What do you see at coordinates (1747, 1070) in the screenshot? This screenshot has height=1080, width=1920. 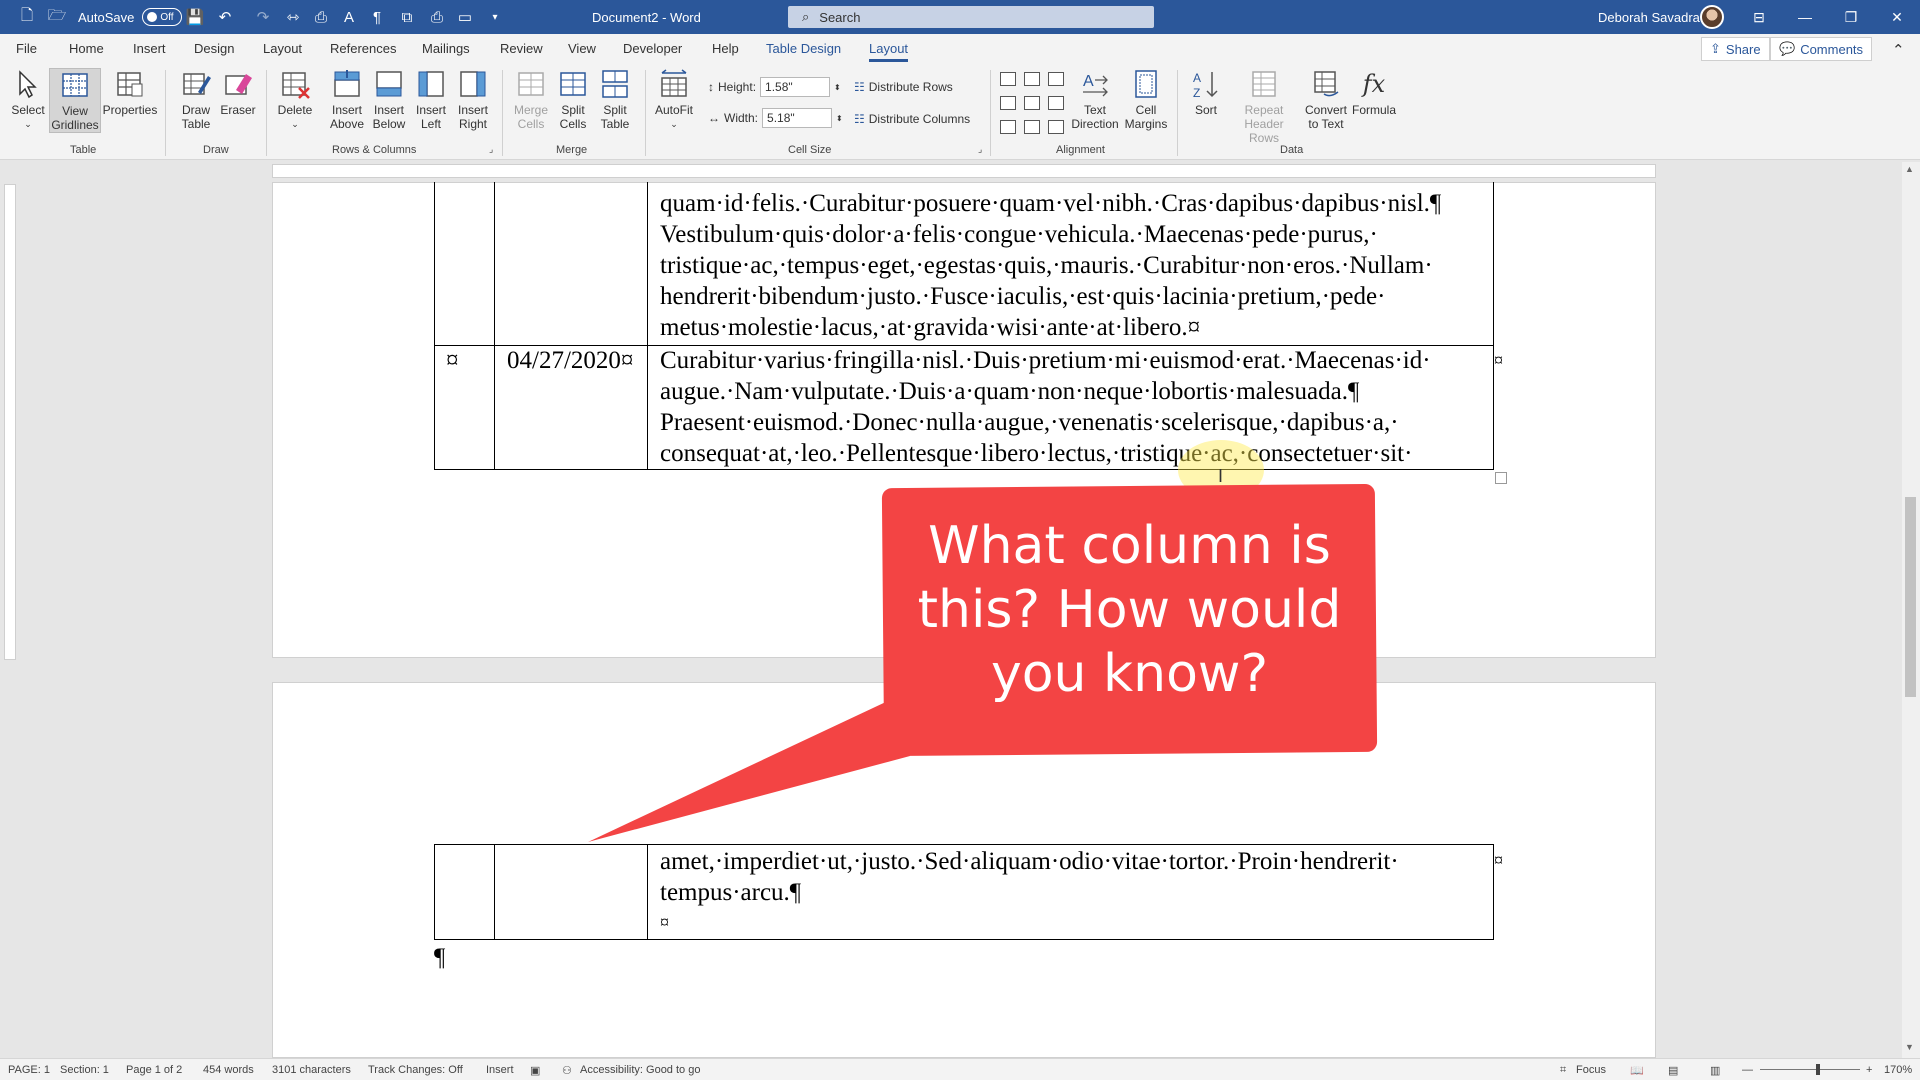 I see `zoom-out-icon: —` at bounding box center [1747, 1070].